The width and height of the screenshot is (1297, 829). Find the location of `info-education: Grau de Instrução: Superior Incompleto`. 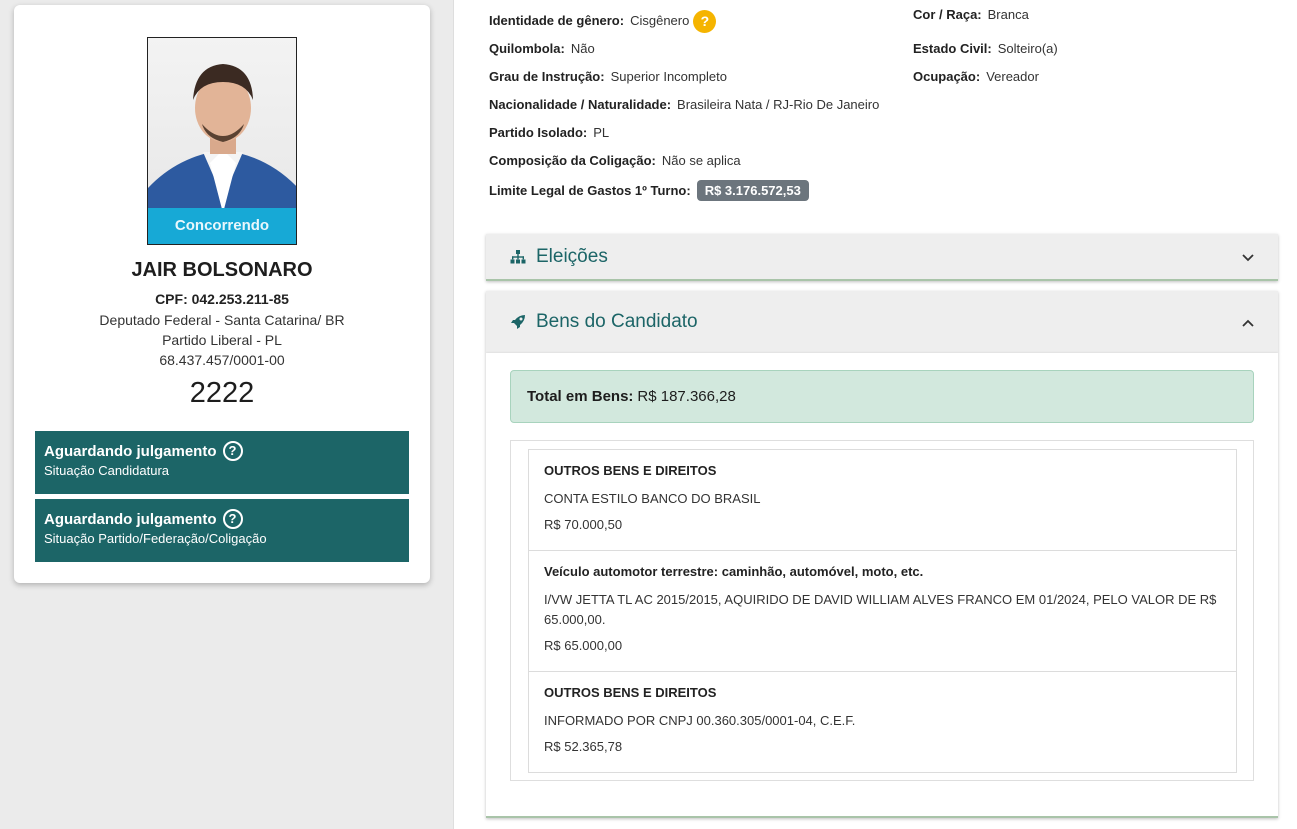

info-education: Grau de Instrução: Superior Incompleto is located at coordinates (608, 76).